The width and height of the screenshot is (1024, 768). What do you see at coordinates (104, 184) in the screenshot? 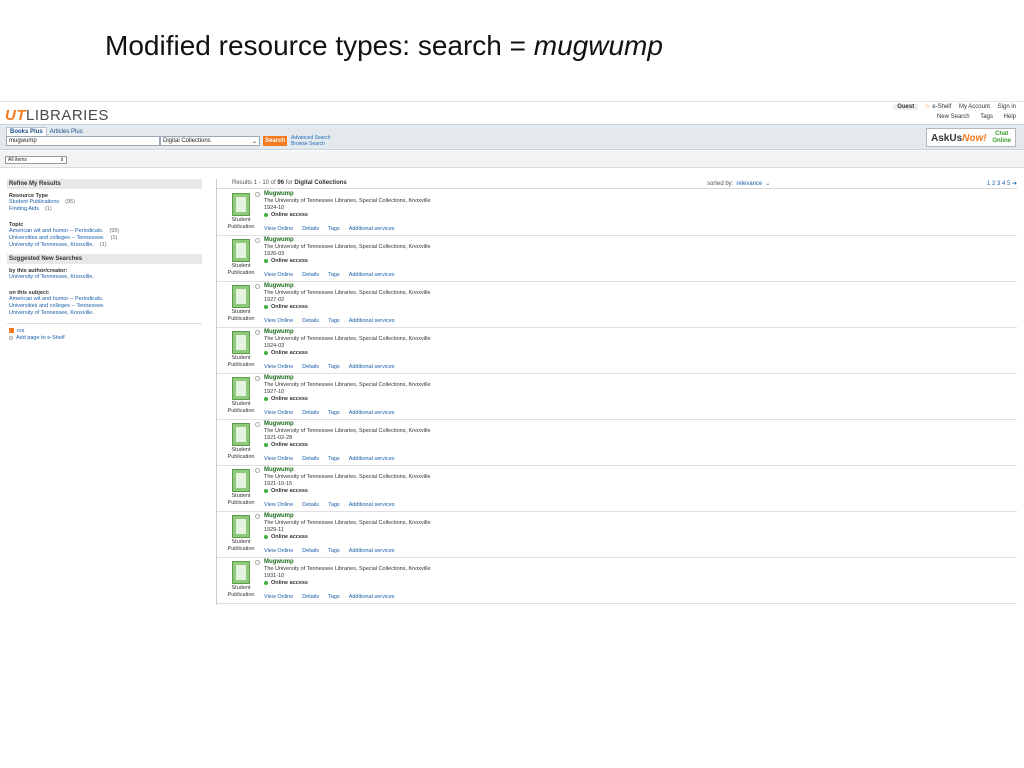
I see `refine-heading: Refine My Results` at bounding box center [104, 184].